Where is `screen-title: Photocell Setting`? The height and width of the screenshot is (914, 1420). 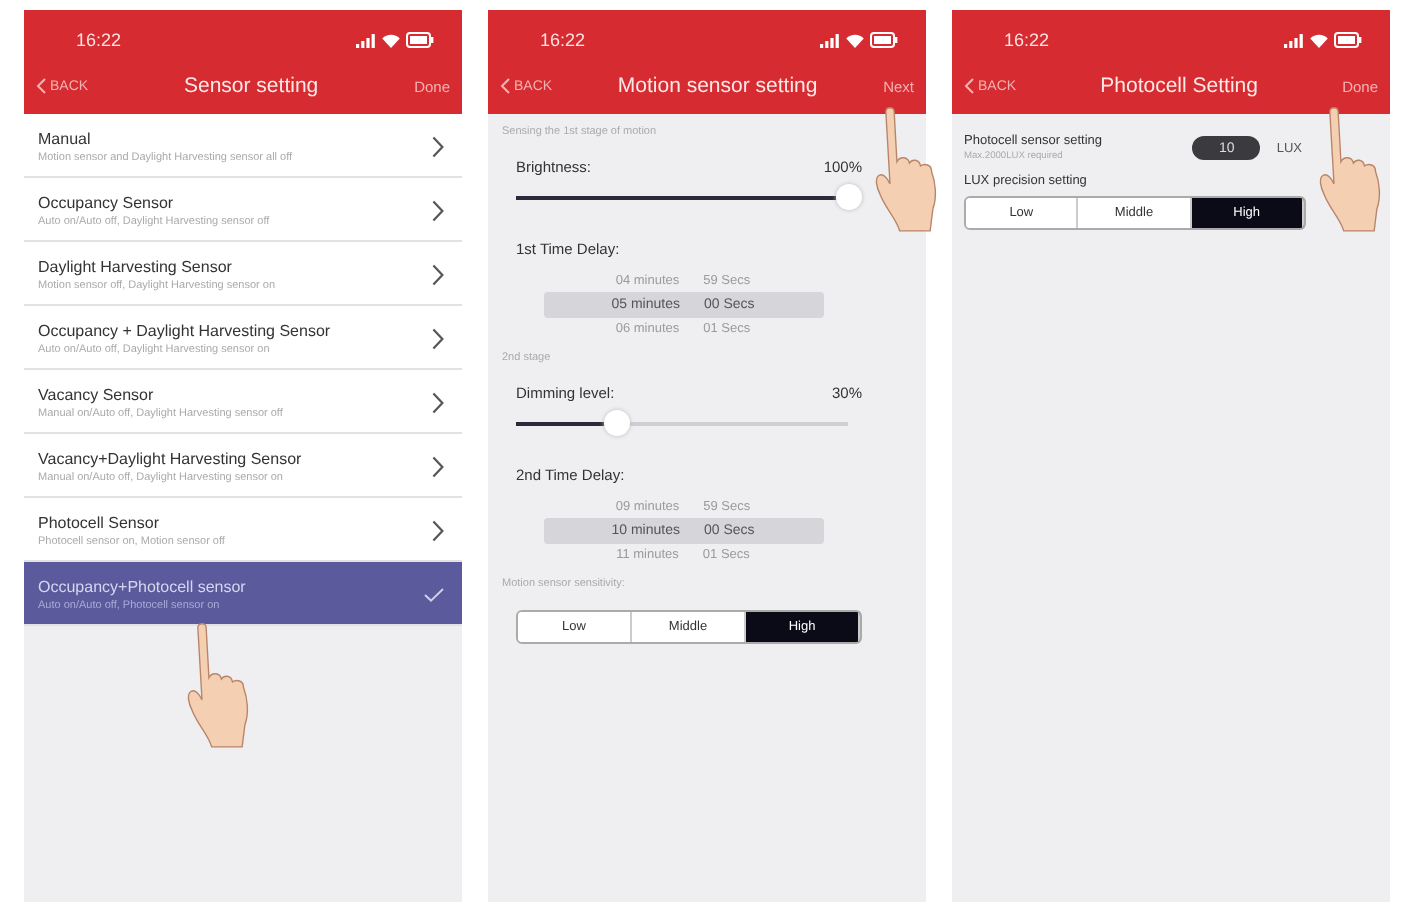 screen-title: Photocell Setting is located at coordinates (1179, 86).